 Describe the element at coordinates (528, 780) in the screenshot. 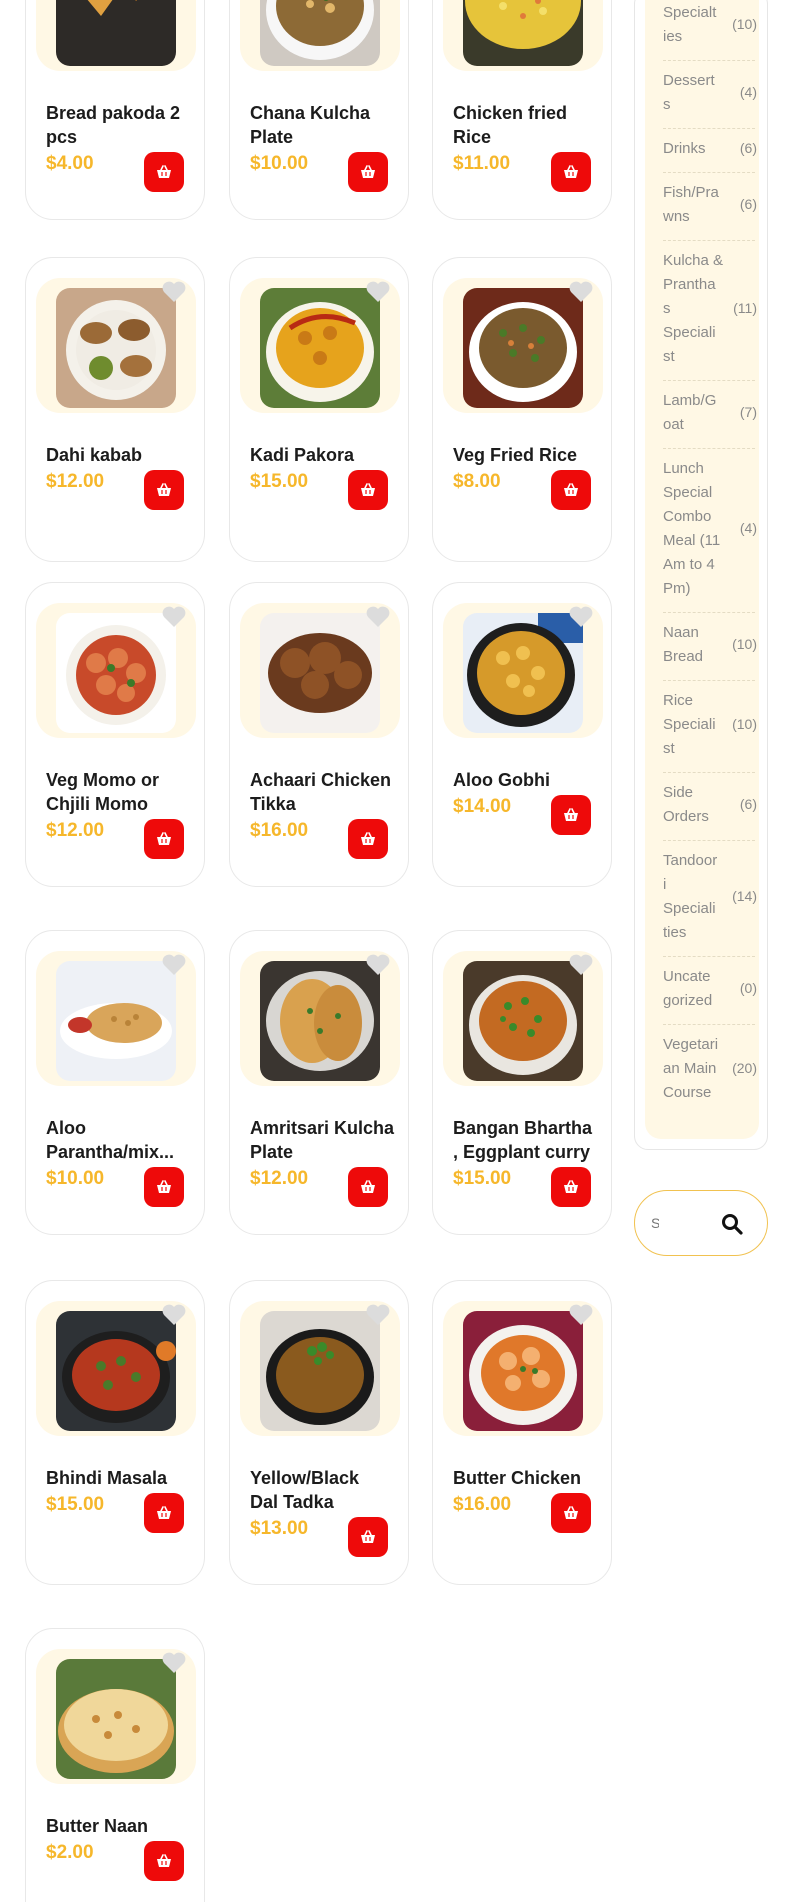

I see `product-name: Aloo Gobhi` at that location.